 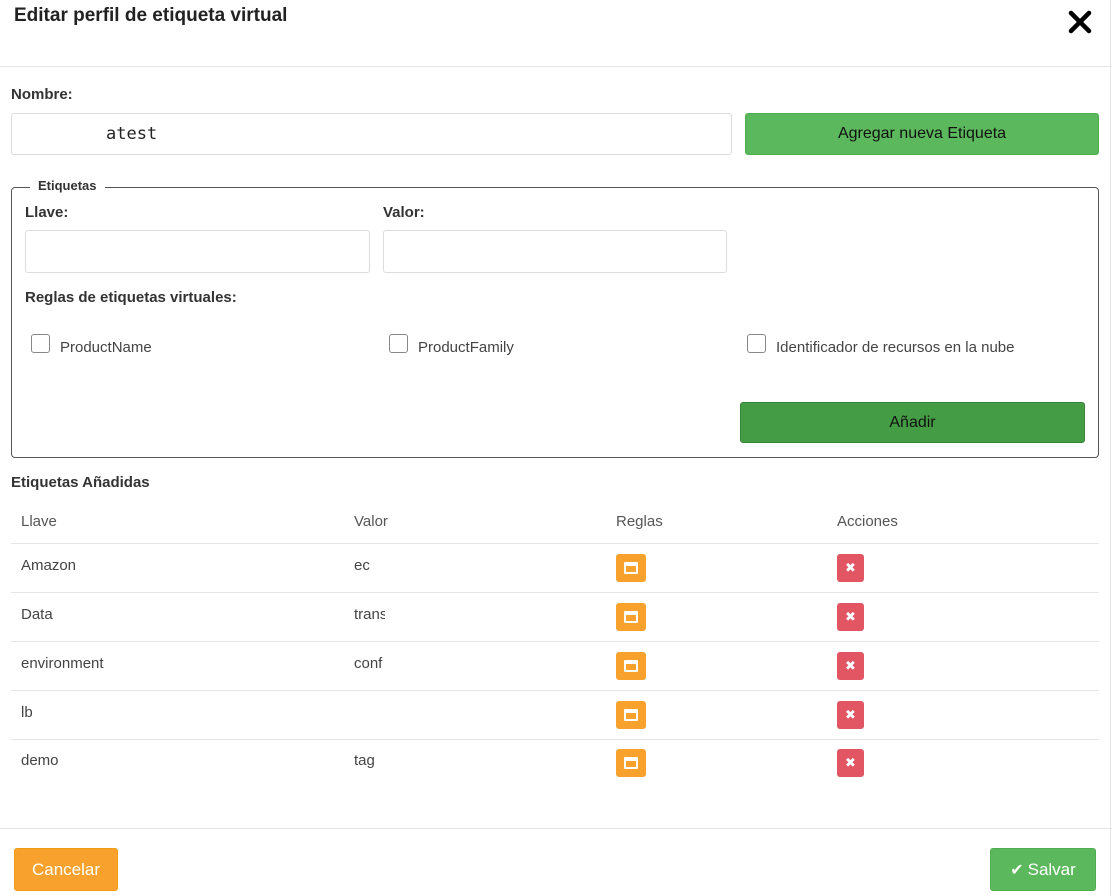 What do you see at coordinates (895, 347) in the screenshot?
I see `rule-label-cloud-resource-id: Identificador de recursos en la nube` at bounding box center [895, 347].